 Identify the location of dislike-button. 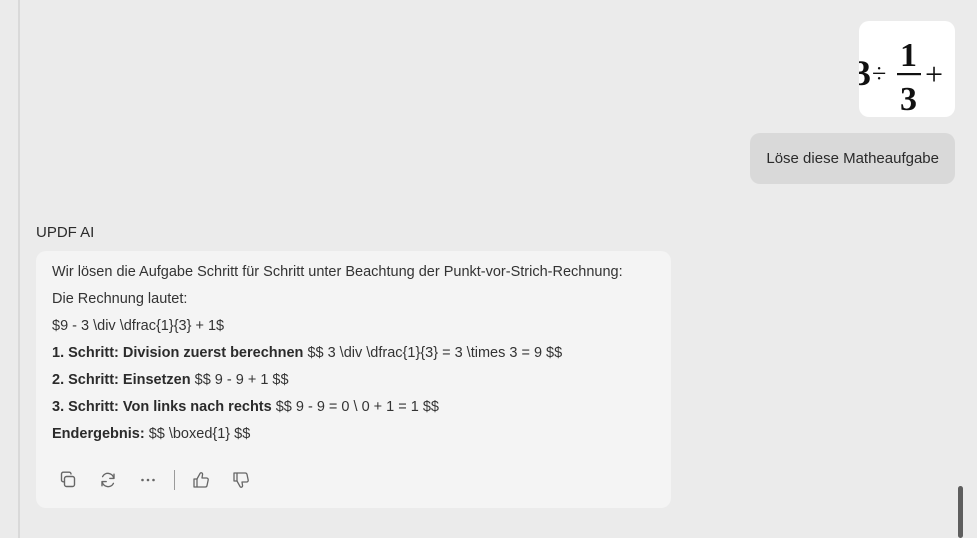
(241, 480).